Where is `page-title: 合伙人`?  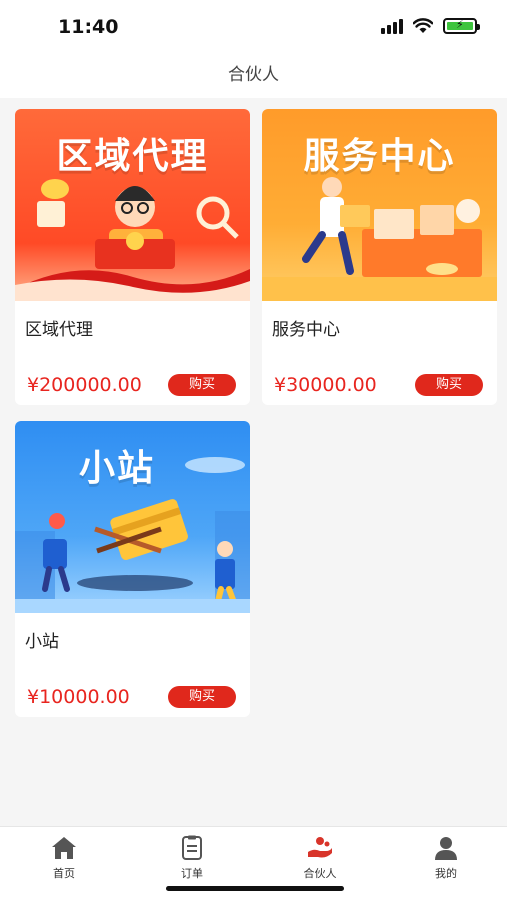 page-title: 合伙人 is located at coordinates (253, 75).